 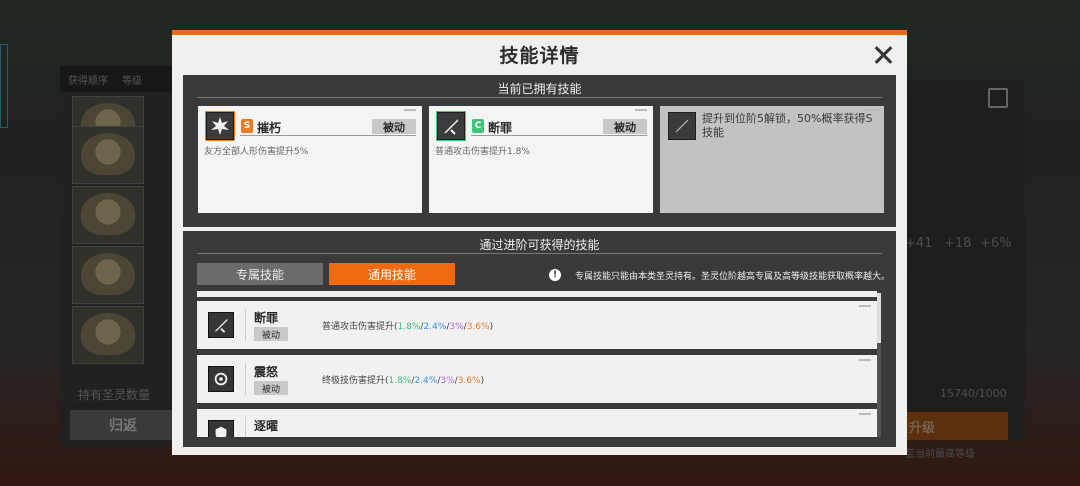 I want to click on list-item: 震怒 被动 终极技伤害提升(1.8%/2.4%/3%/3.6%), so click(x=537, y=379).